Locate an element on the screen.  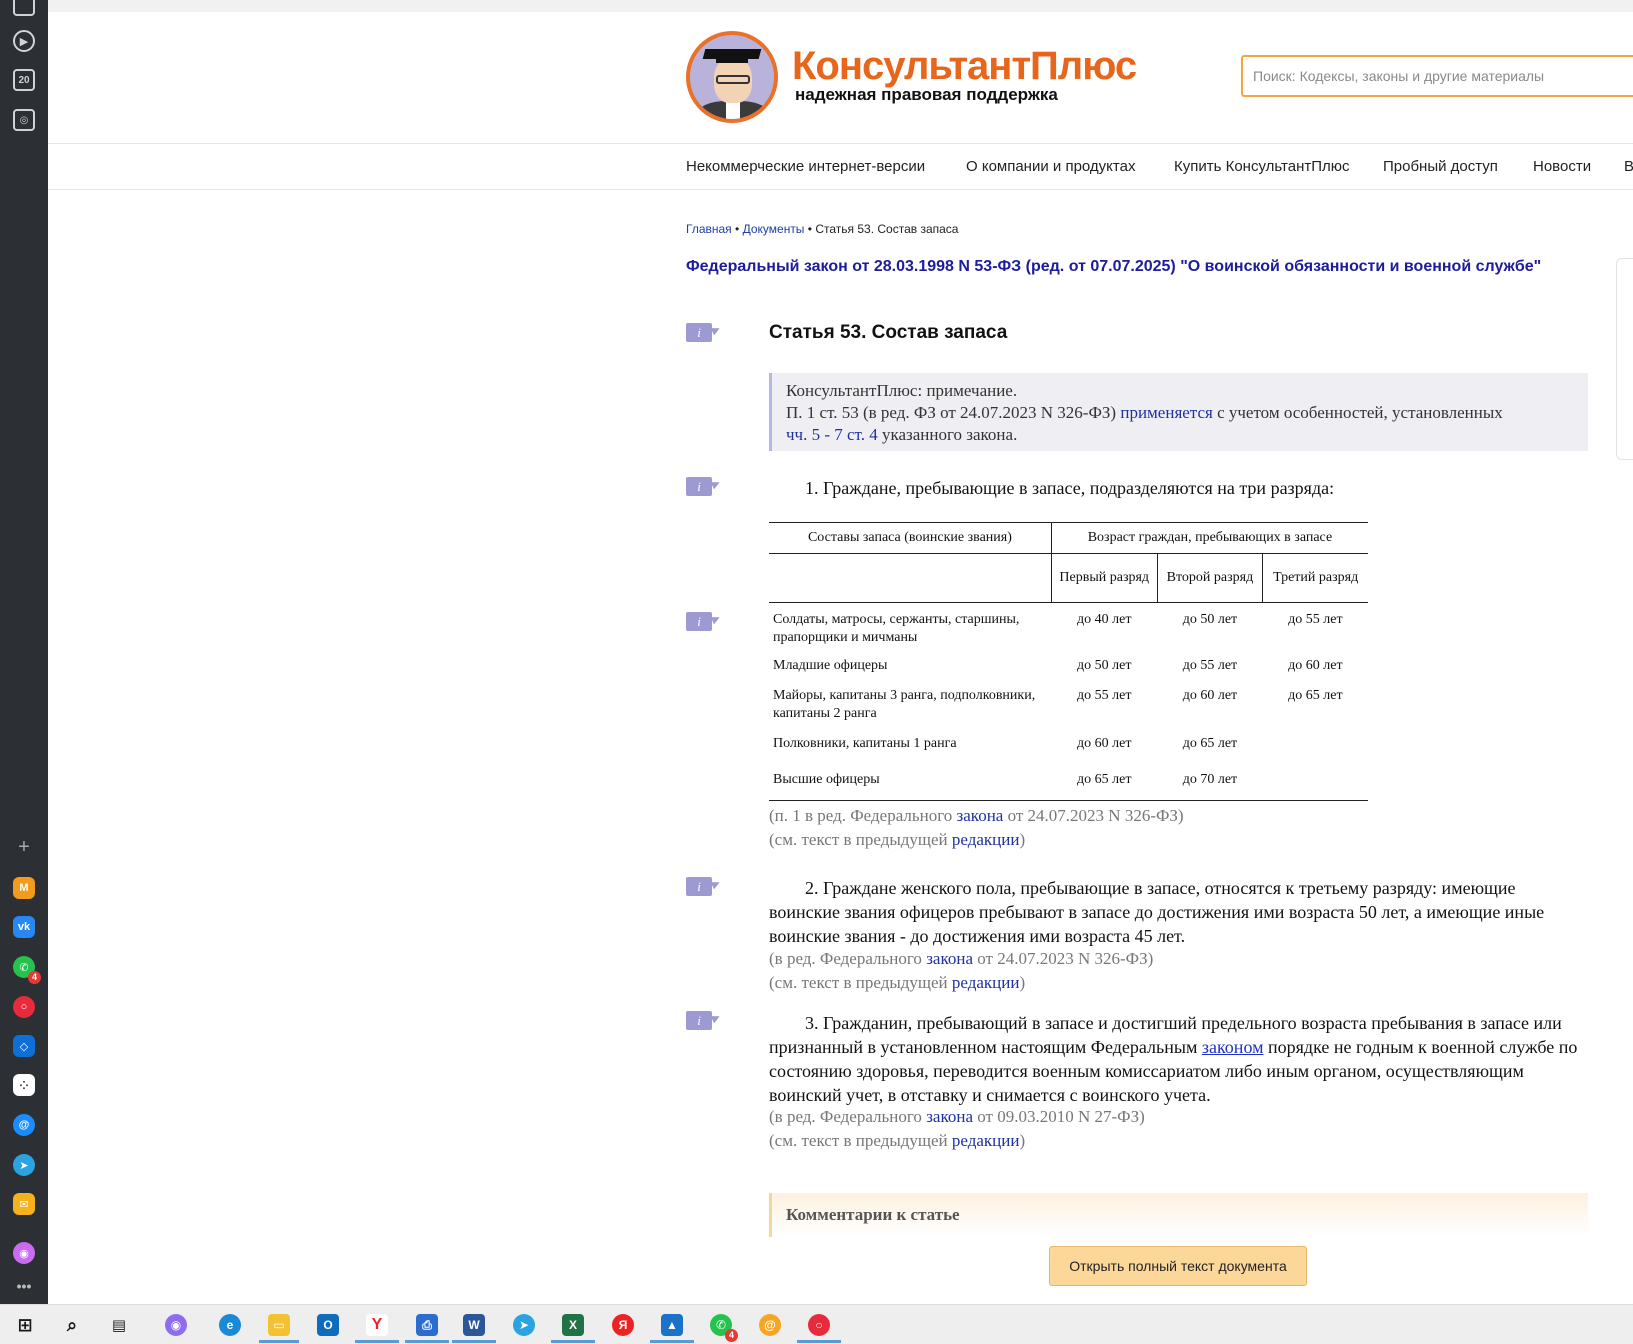
edge-icon: e is located at coordinates (230, 1325).